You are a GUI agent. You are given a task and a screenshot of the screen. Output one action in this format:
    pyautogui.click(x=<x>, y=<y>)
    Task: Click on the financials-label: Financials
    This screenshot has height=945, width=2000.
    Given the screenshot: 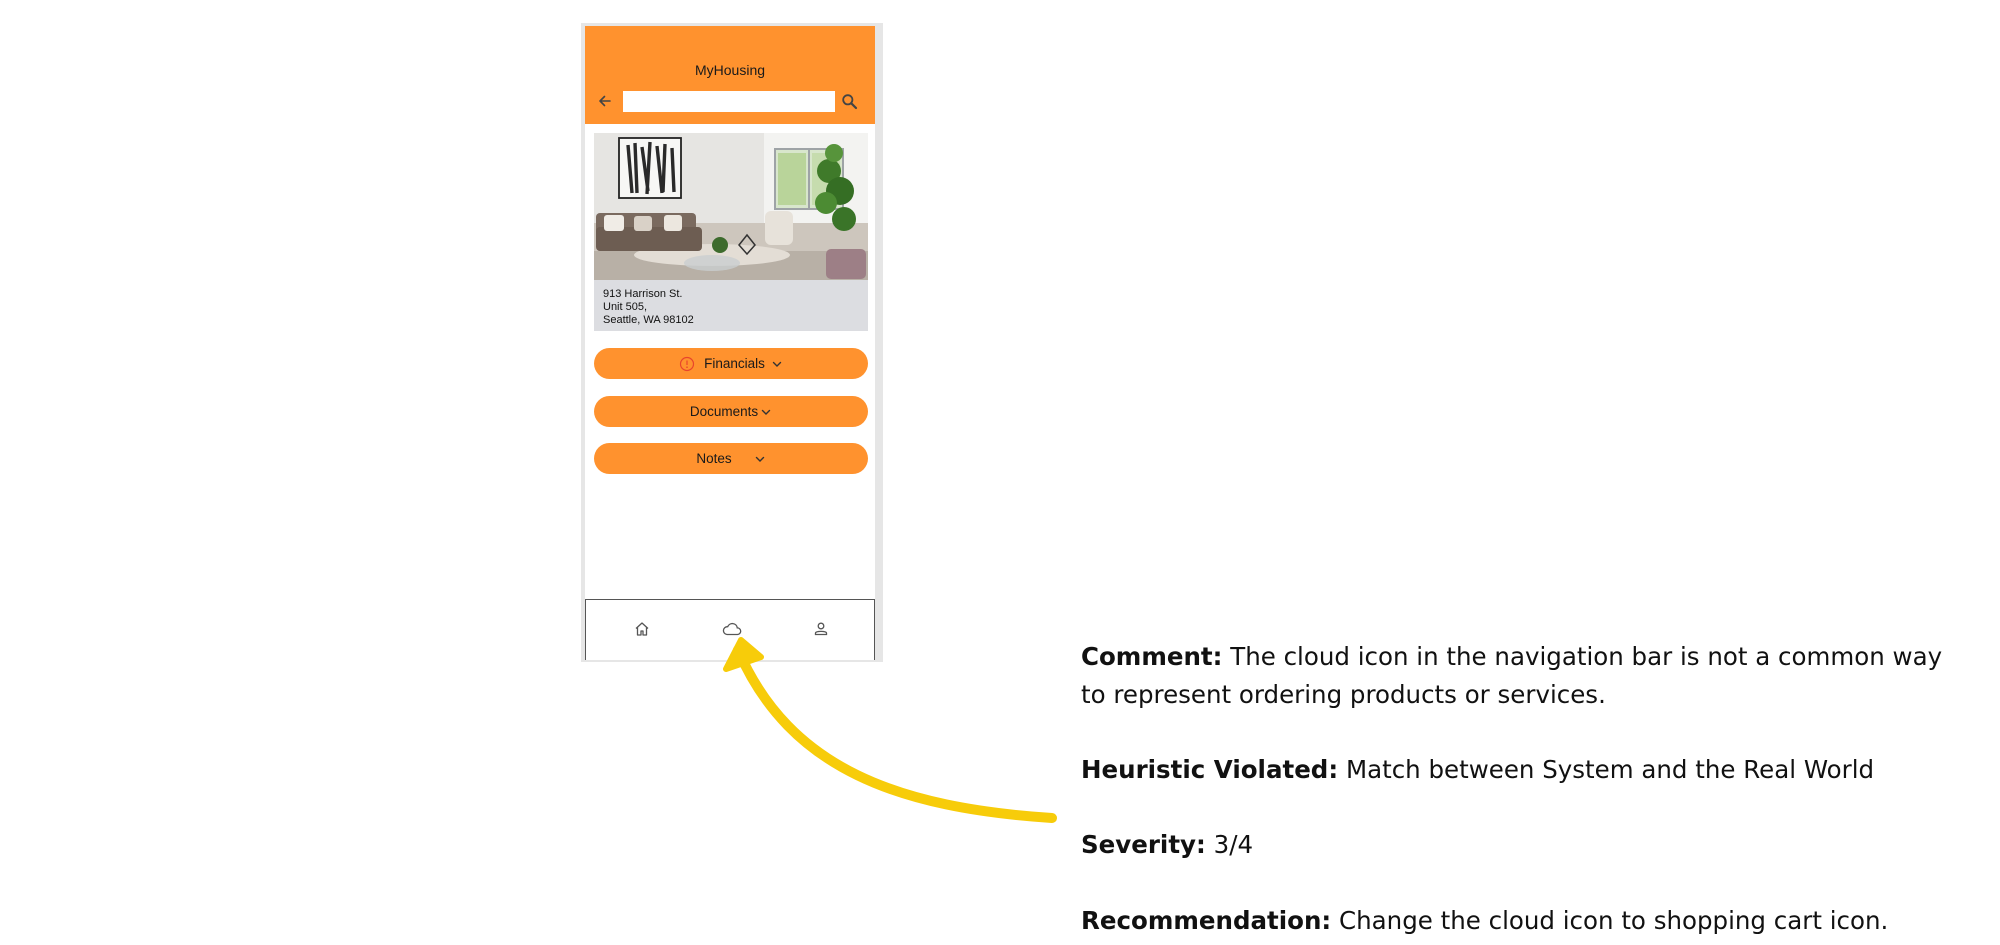 What is the action you would take?
    pyautogui.click(x=734, y=363)
    